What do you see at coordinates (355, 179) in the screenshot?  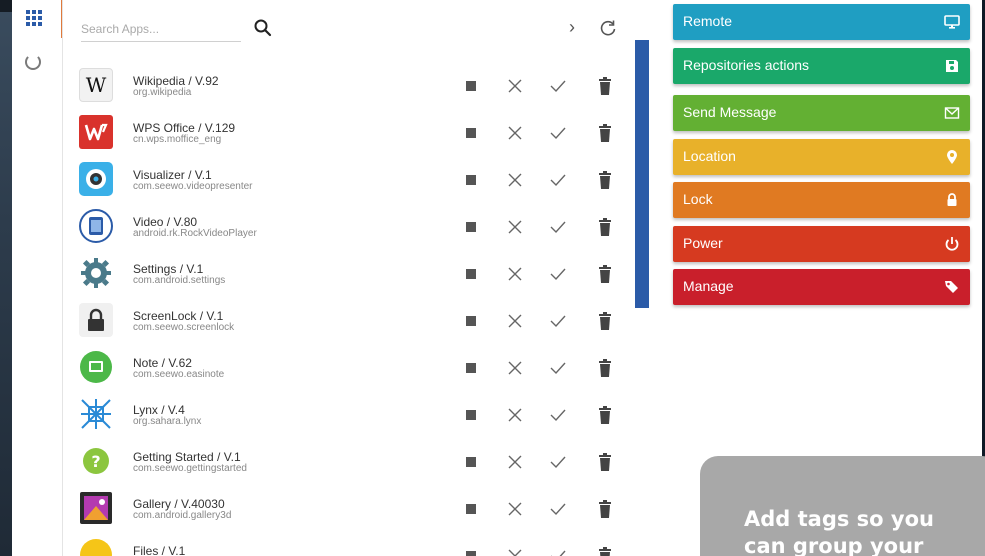 I see `app-row: Visualizer / V.1 com.seewo.videopresenter` at bounding box center [355, 179].